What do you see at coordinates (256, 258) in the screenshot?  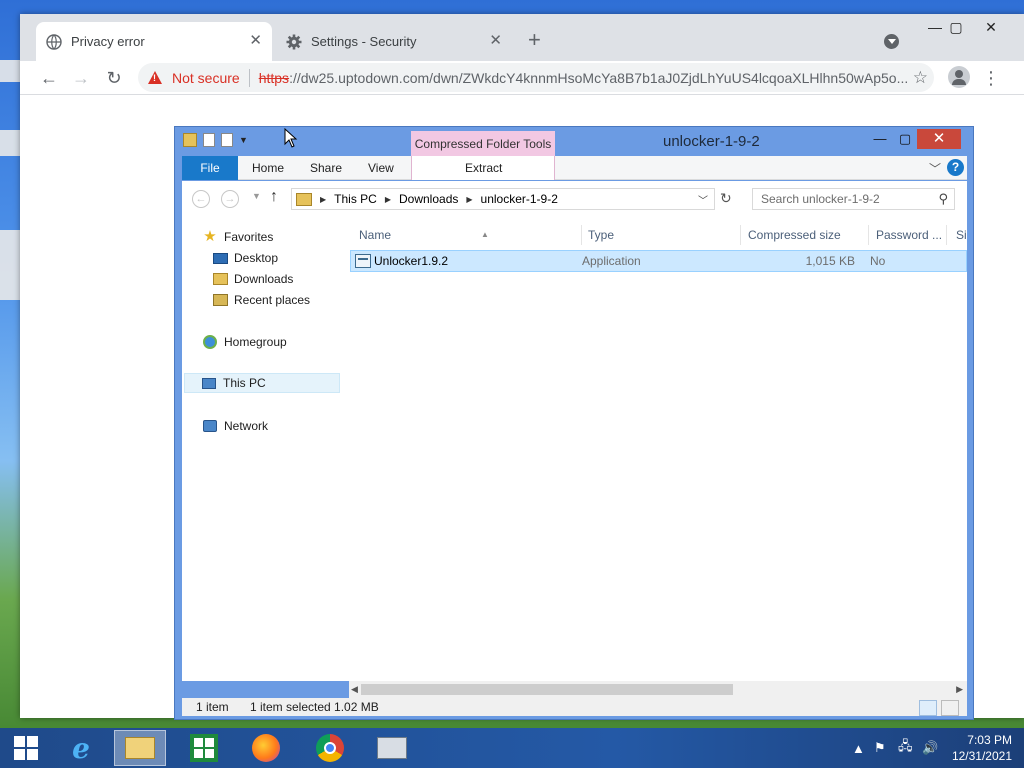 I see `nav-label: Desktop` at bounding box center [256, 258].